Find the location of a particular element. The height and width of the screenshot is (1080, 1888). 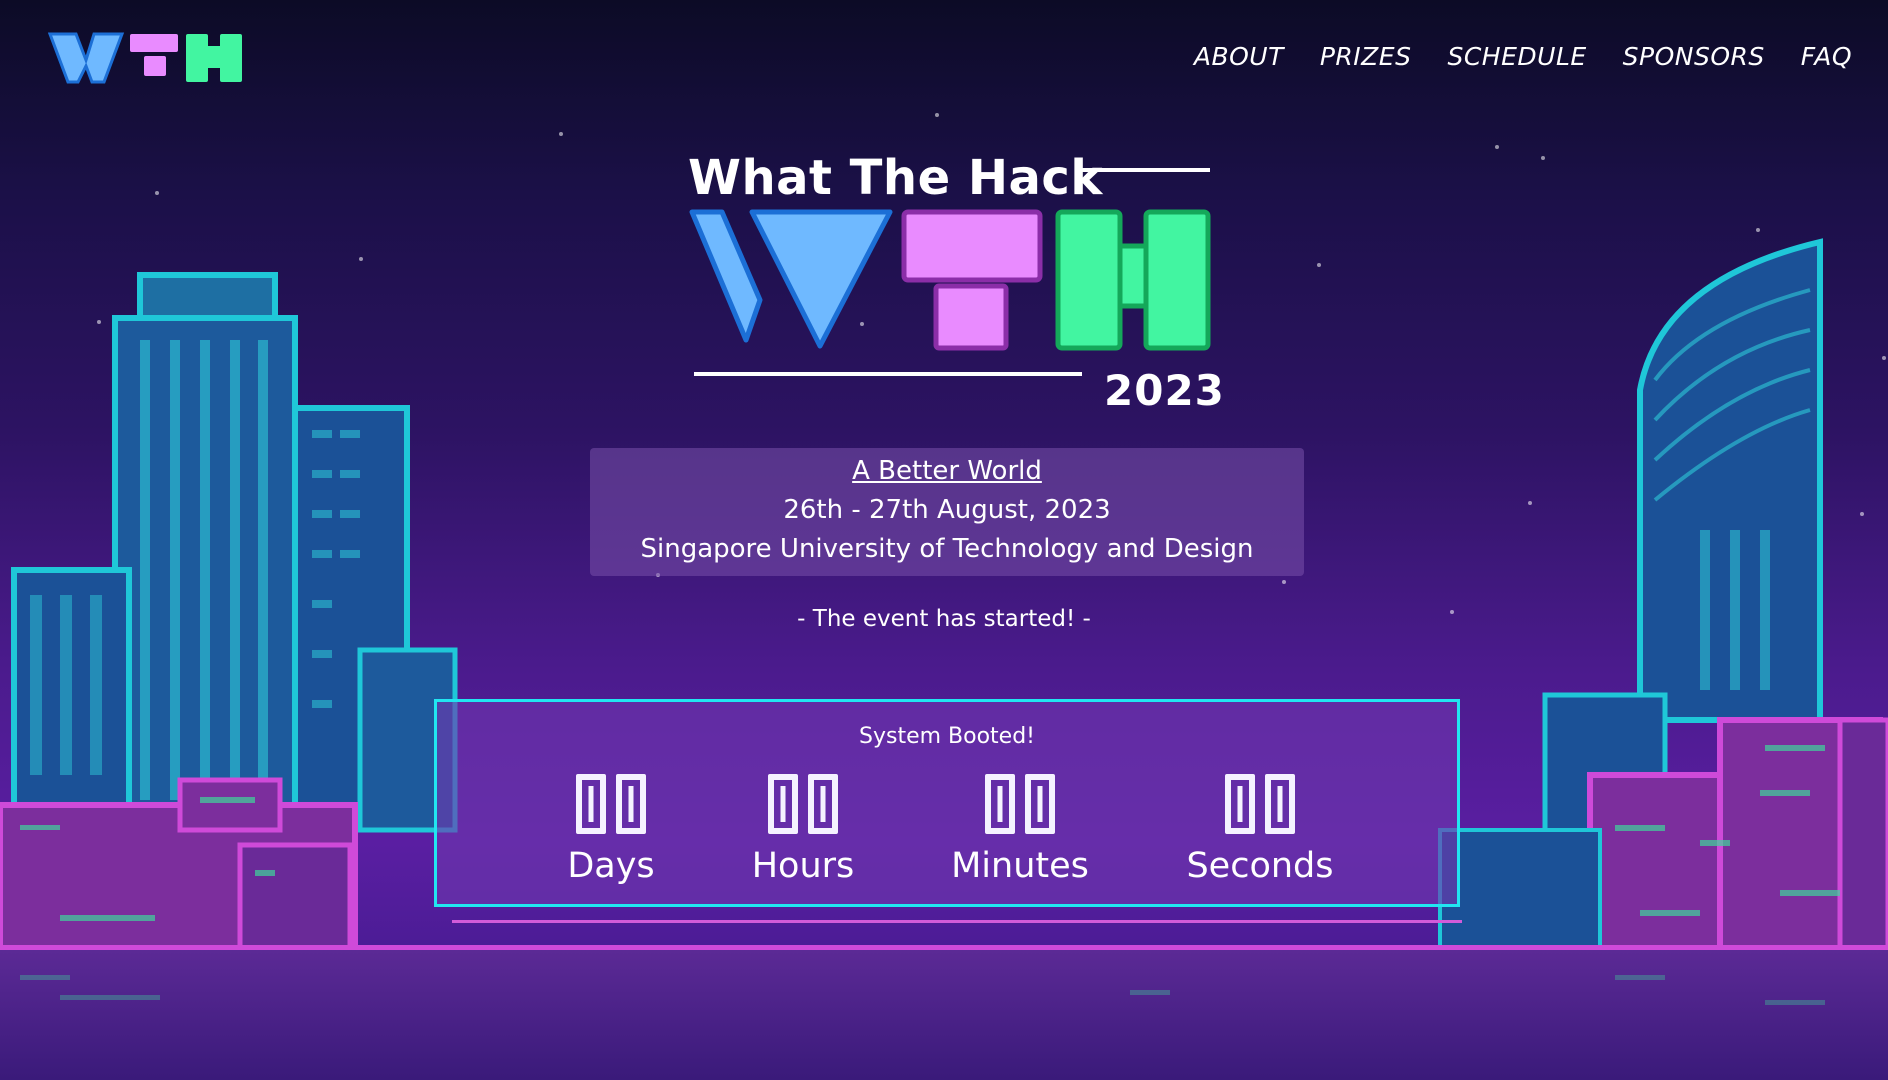

countdown-days-label: Days is located at coordinates (611, 866).